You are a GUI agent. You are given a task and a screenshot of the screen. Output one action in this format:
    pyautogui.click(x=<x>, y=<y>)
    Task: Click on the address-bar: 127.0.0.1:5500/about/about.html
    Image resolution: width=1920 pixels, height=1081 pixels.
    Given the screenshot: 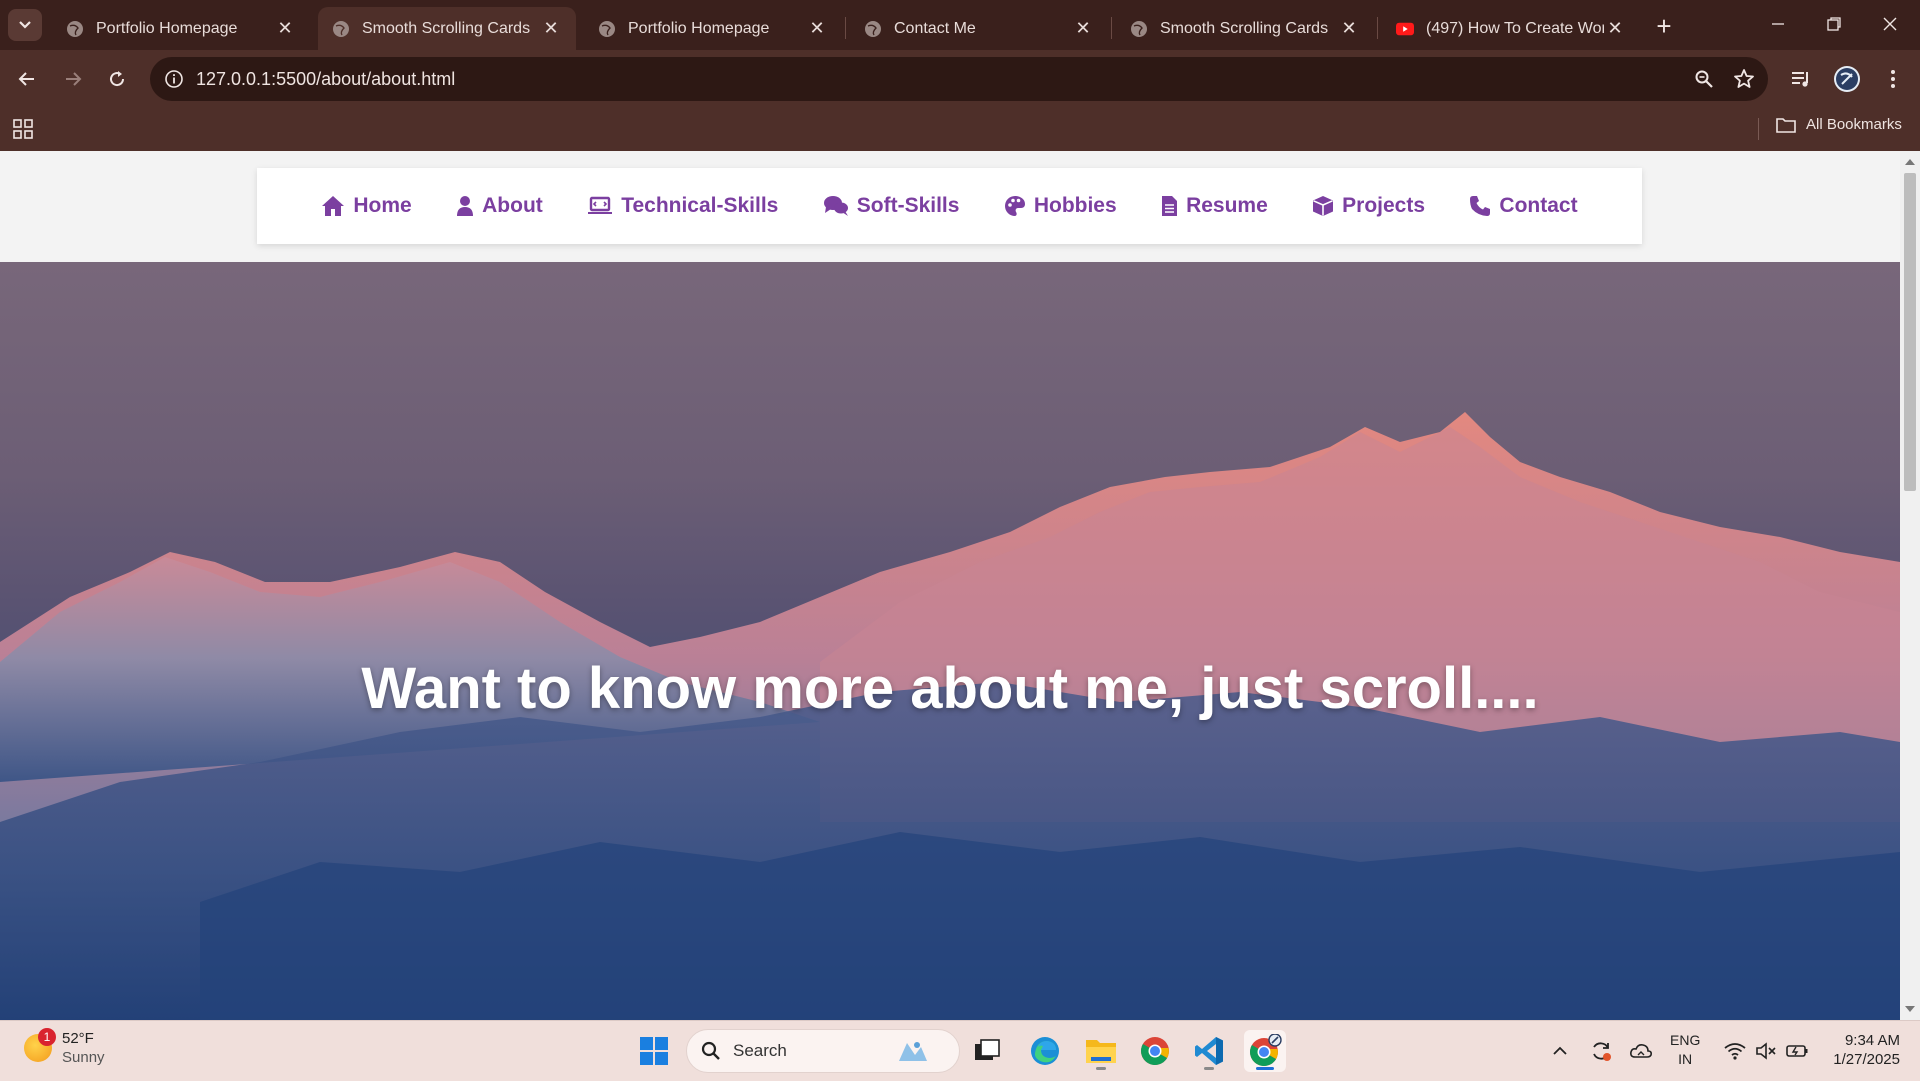 What is the action you would take?
    pyautogui.click(x=959, y=79)
    